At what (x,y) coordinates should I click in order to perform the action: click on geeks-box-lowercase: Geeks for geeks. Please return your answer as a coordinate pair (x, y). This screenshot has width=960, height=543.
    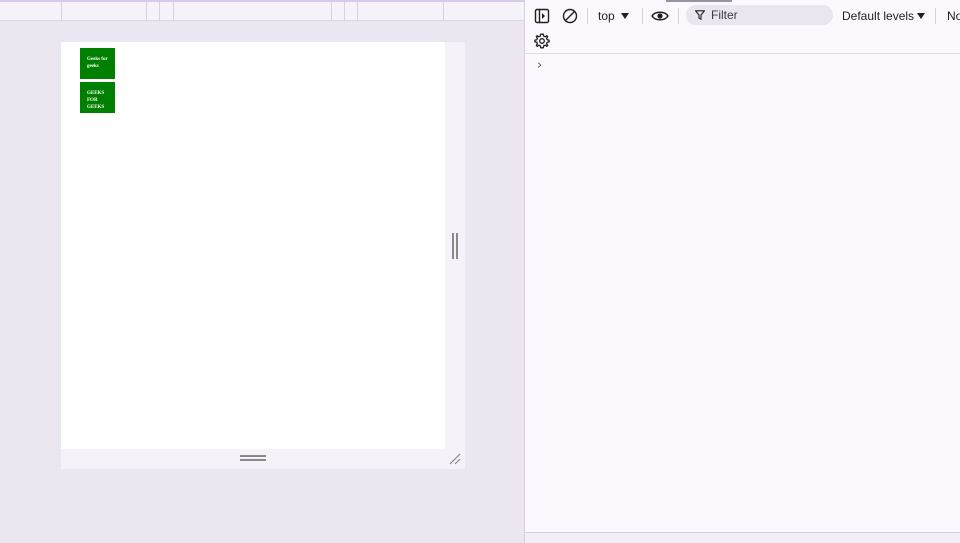
    Looking at the image, I should click on (97, 63).